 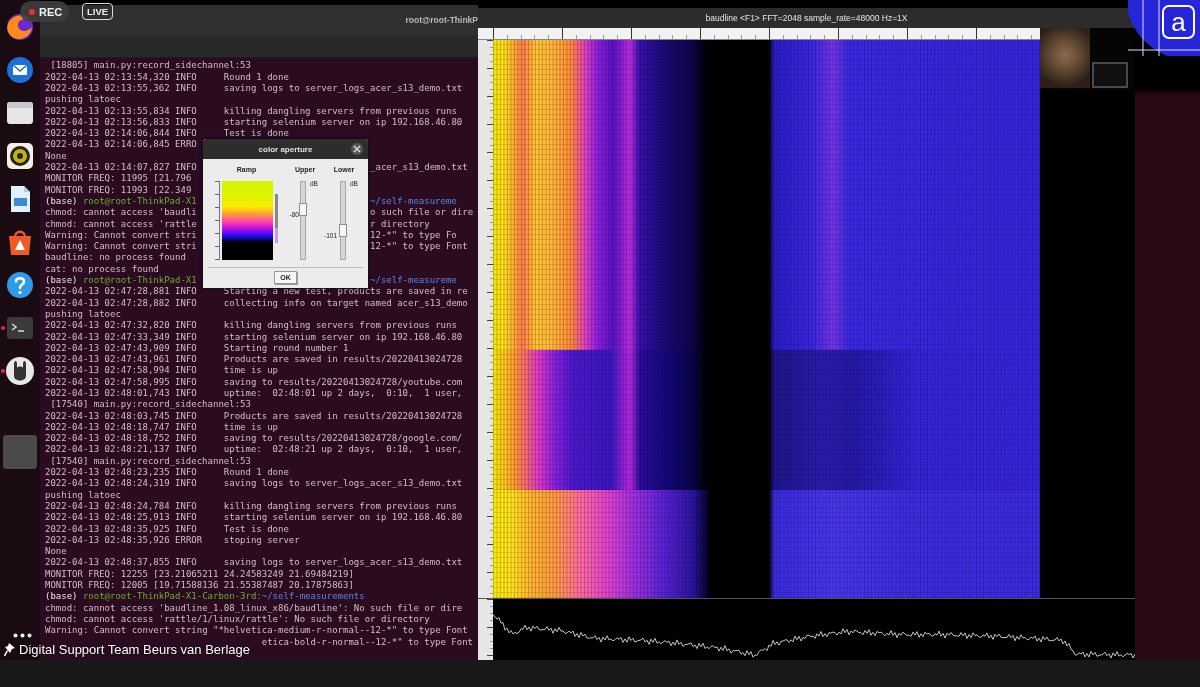 What do you see at coordinates (172, 540) in the screenshot?
I see `terminal-line: 2022-04-13 02:48:35,926 ERROR stoping server` at bounding box center [172, 540].